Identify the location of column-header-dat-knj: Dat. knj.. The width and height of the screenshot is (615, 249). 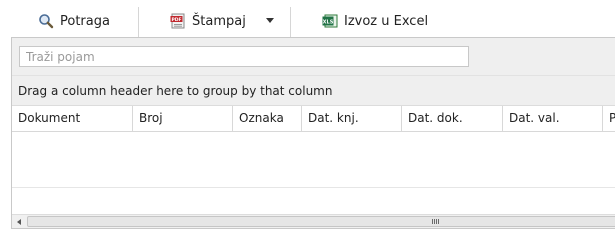
(352, 118).